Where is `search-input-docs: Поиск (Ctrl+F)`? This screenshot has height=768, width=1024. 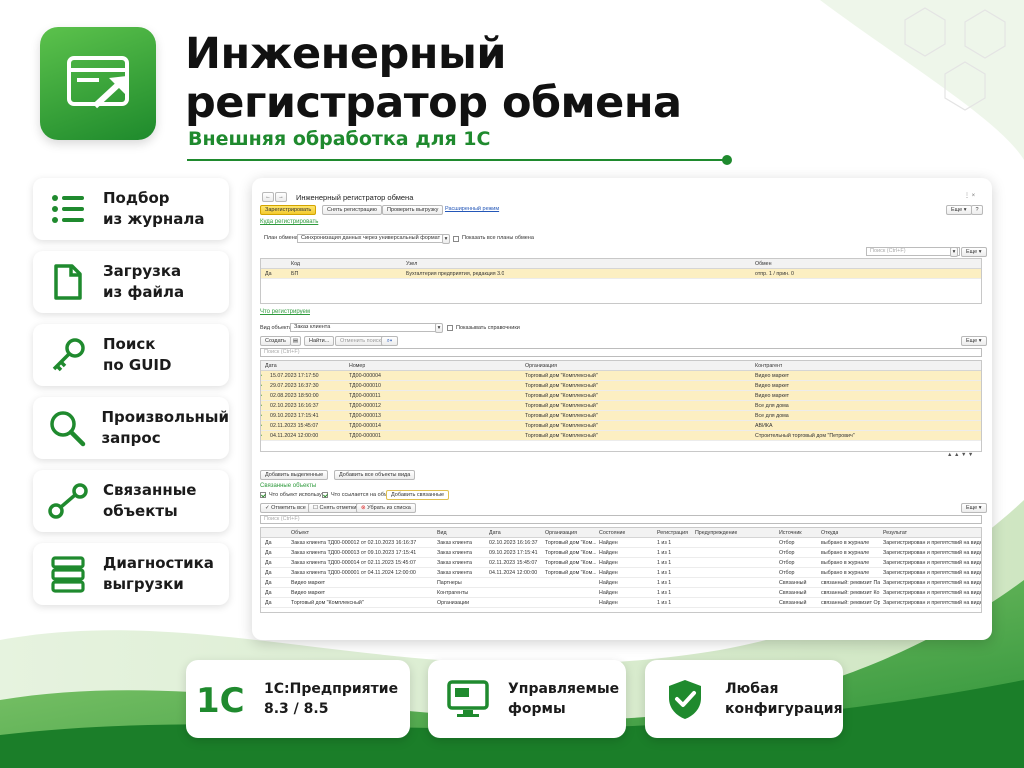
search-input-docs: Поиск (Ctrl+F) is located at coordinates (621, 352).